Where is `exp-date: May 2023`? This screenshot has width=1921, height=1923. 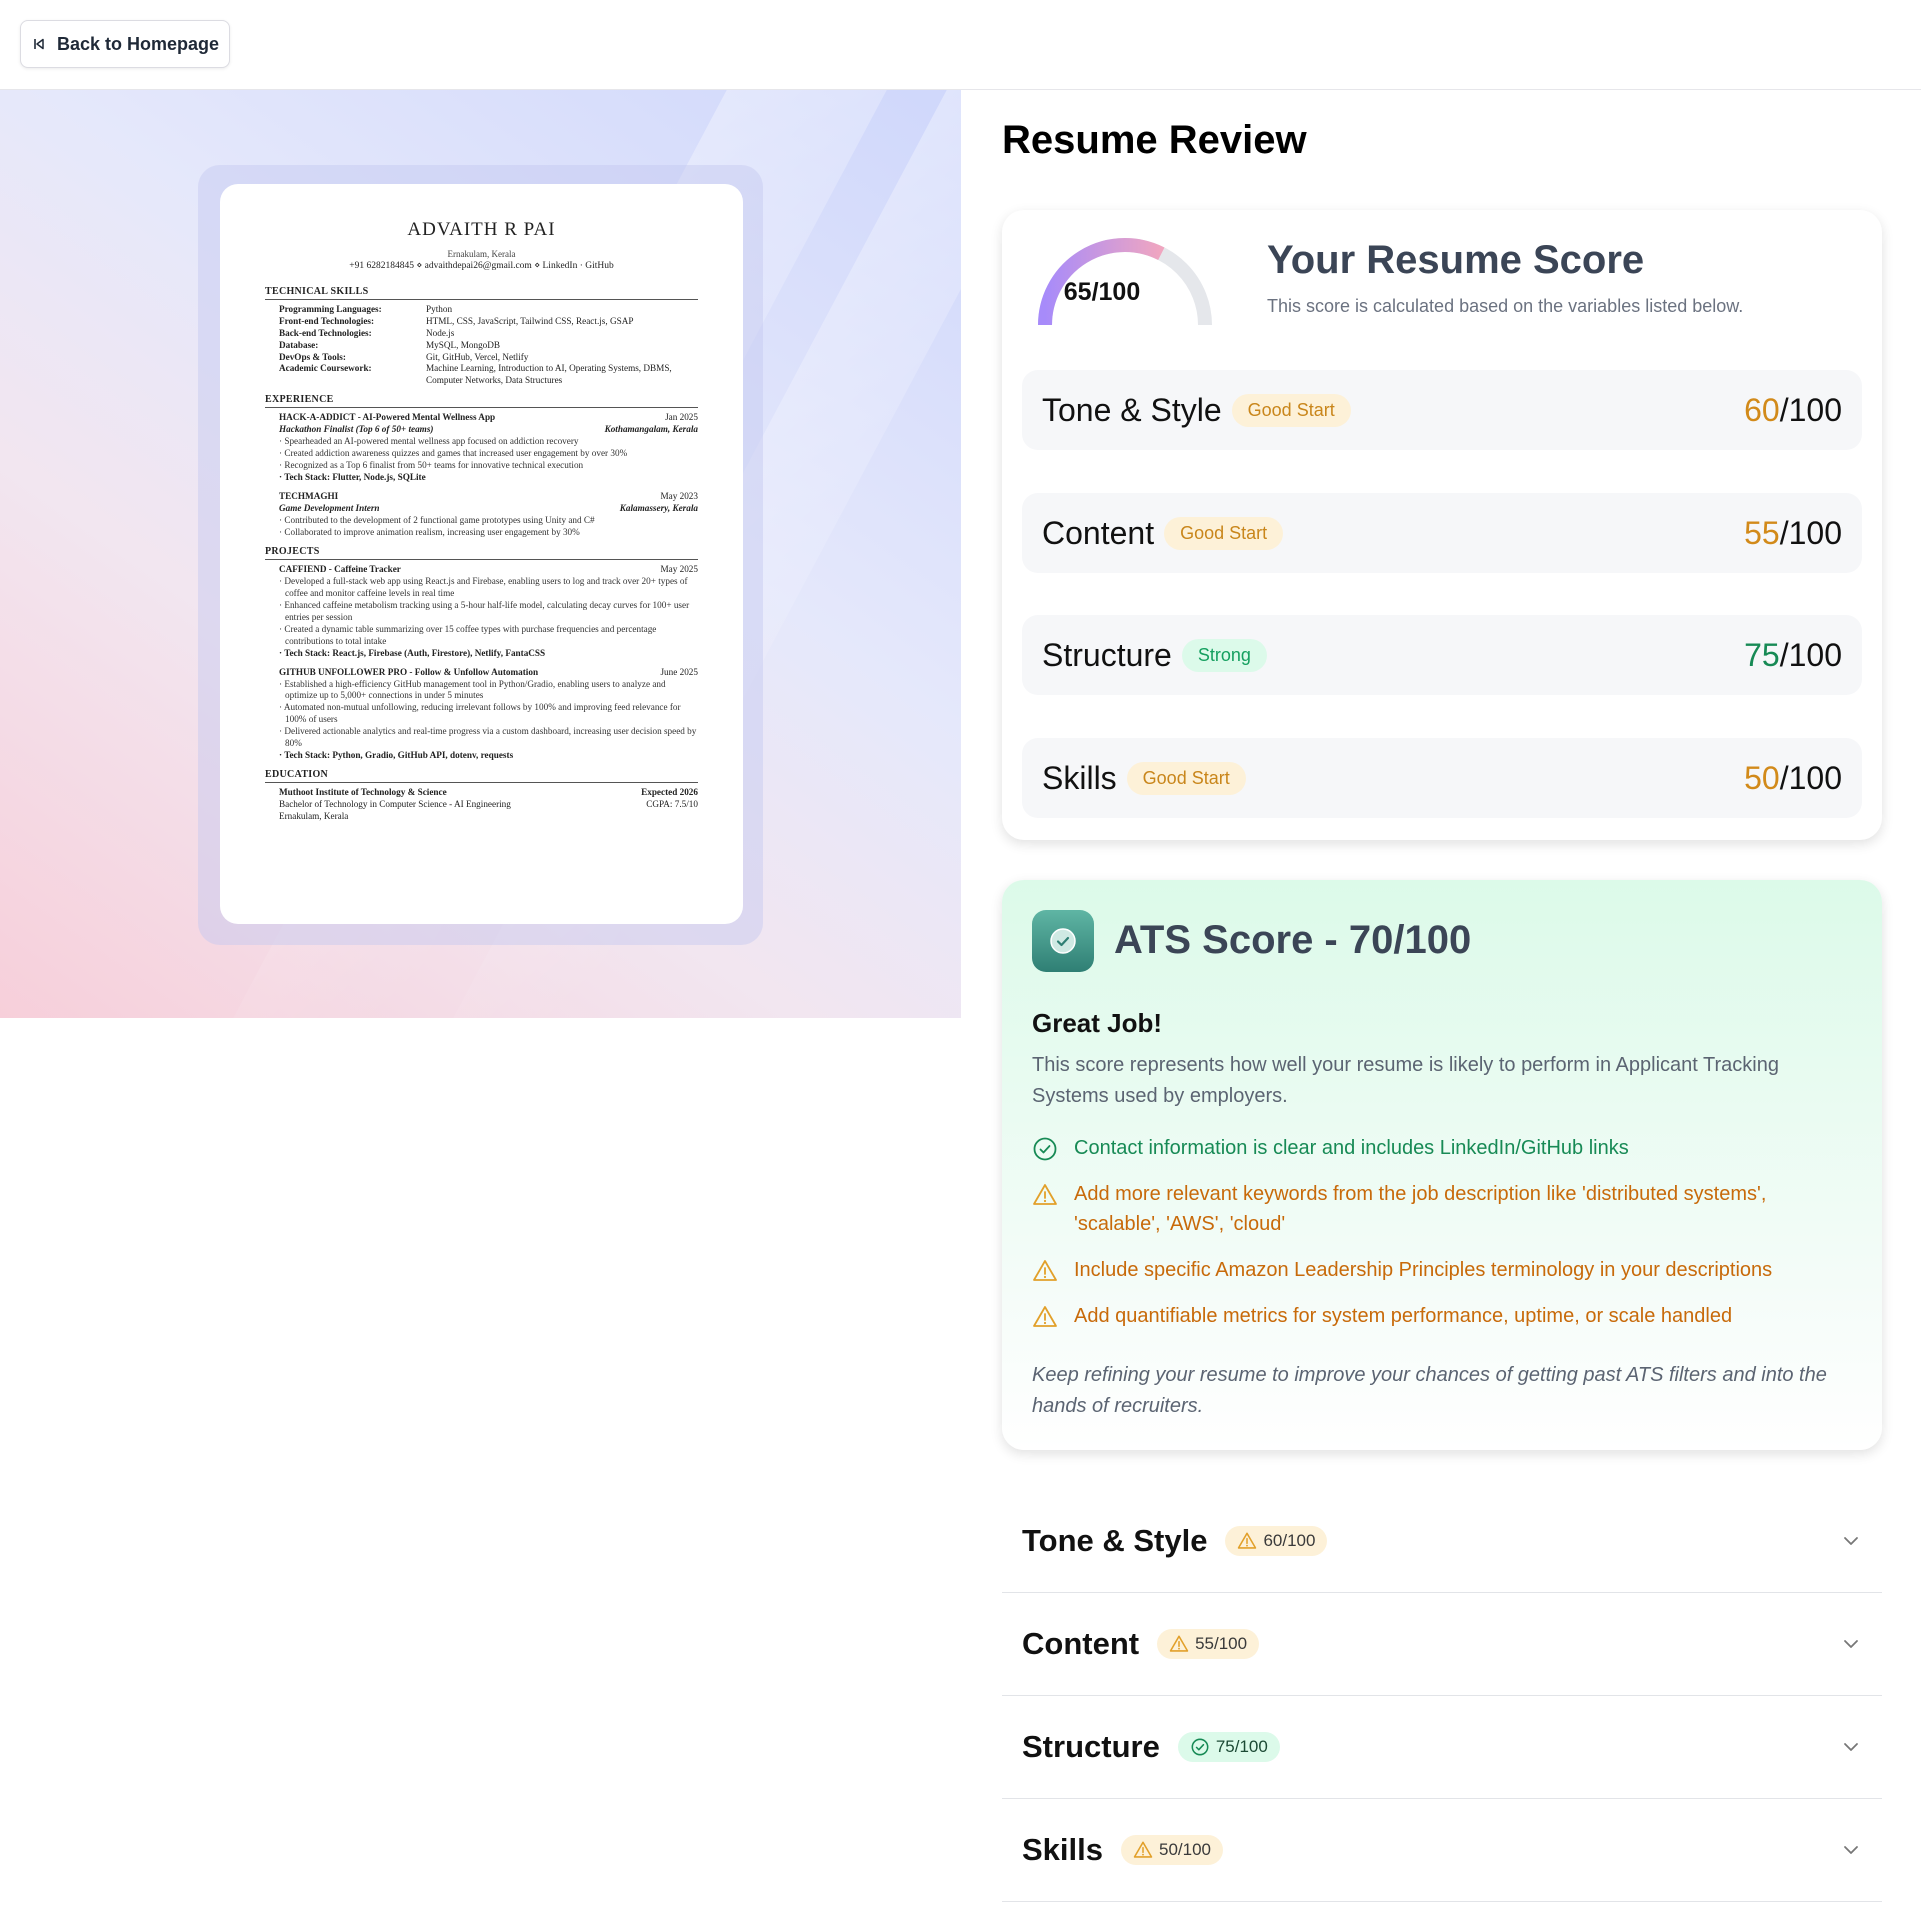
exp-date: May 2023 is located at coordinates (679, 496).